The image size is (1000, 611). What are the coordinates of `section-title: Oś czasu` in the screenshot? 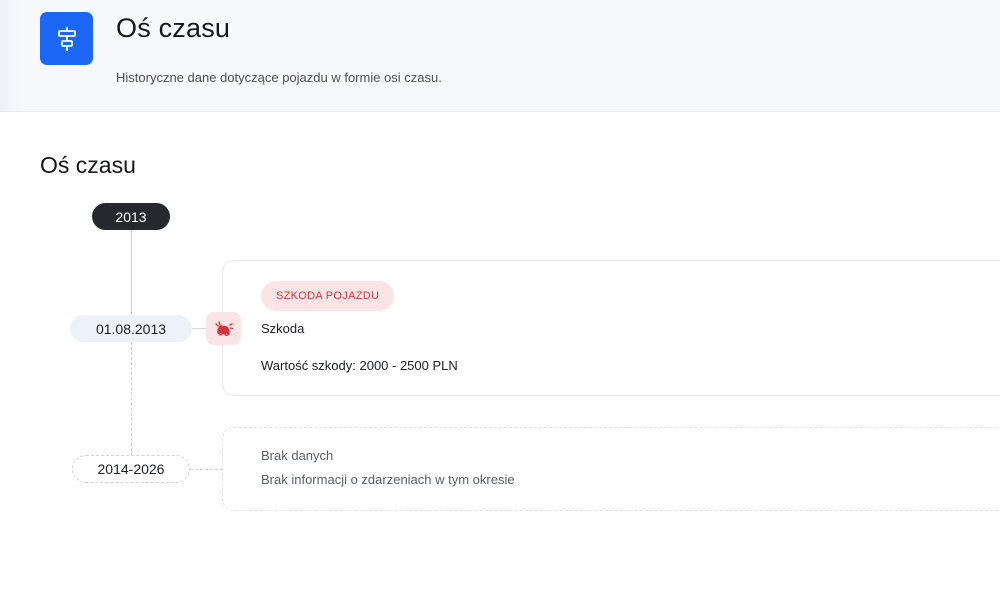 It's located at (88, 165).